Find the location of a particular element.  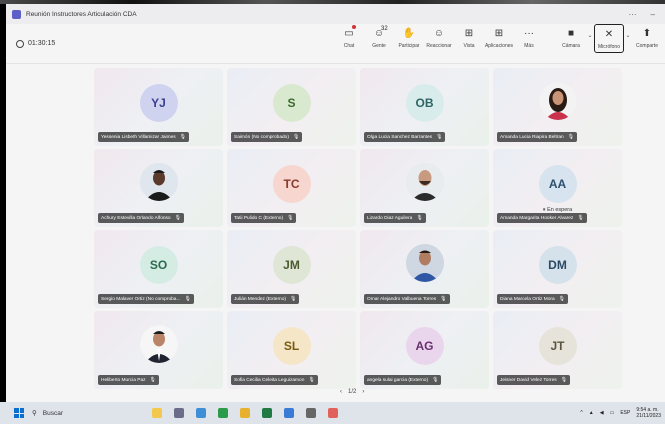

edge-icon is located at coordinates (201, 413).